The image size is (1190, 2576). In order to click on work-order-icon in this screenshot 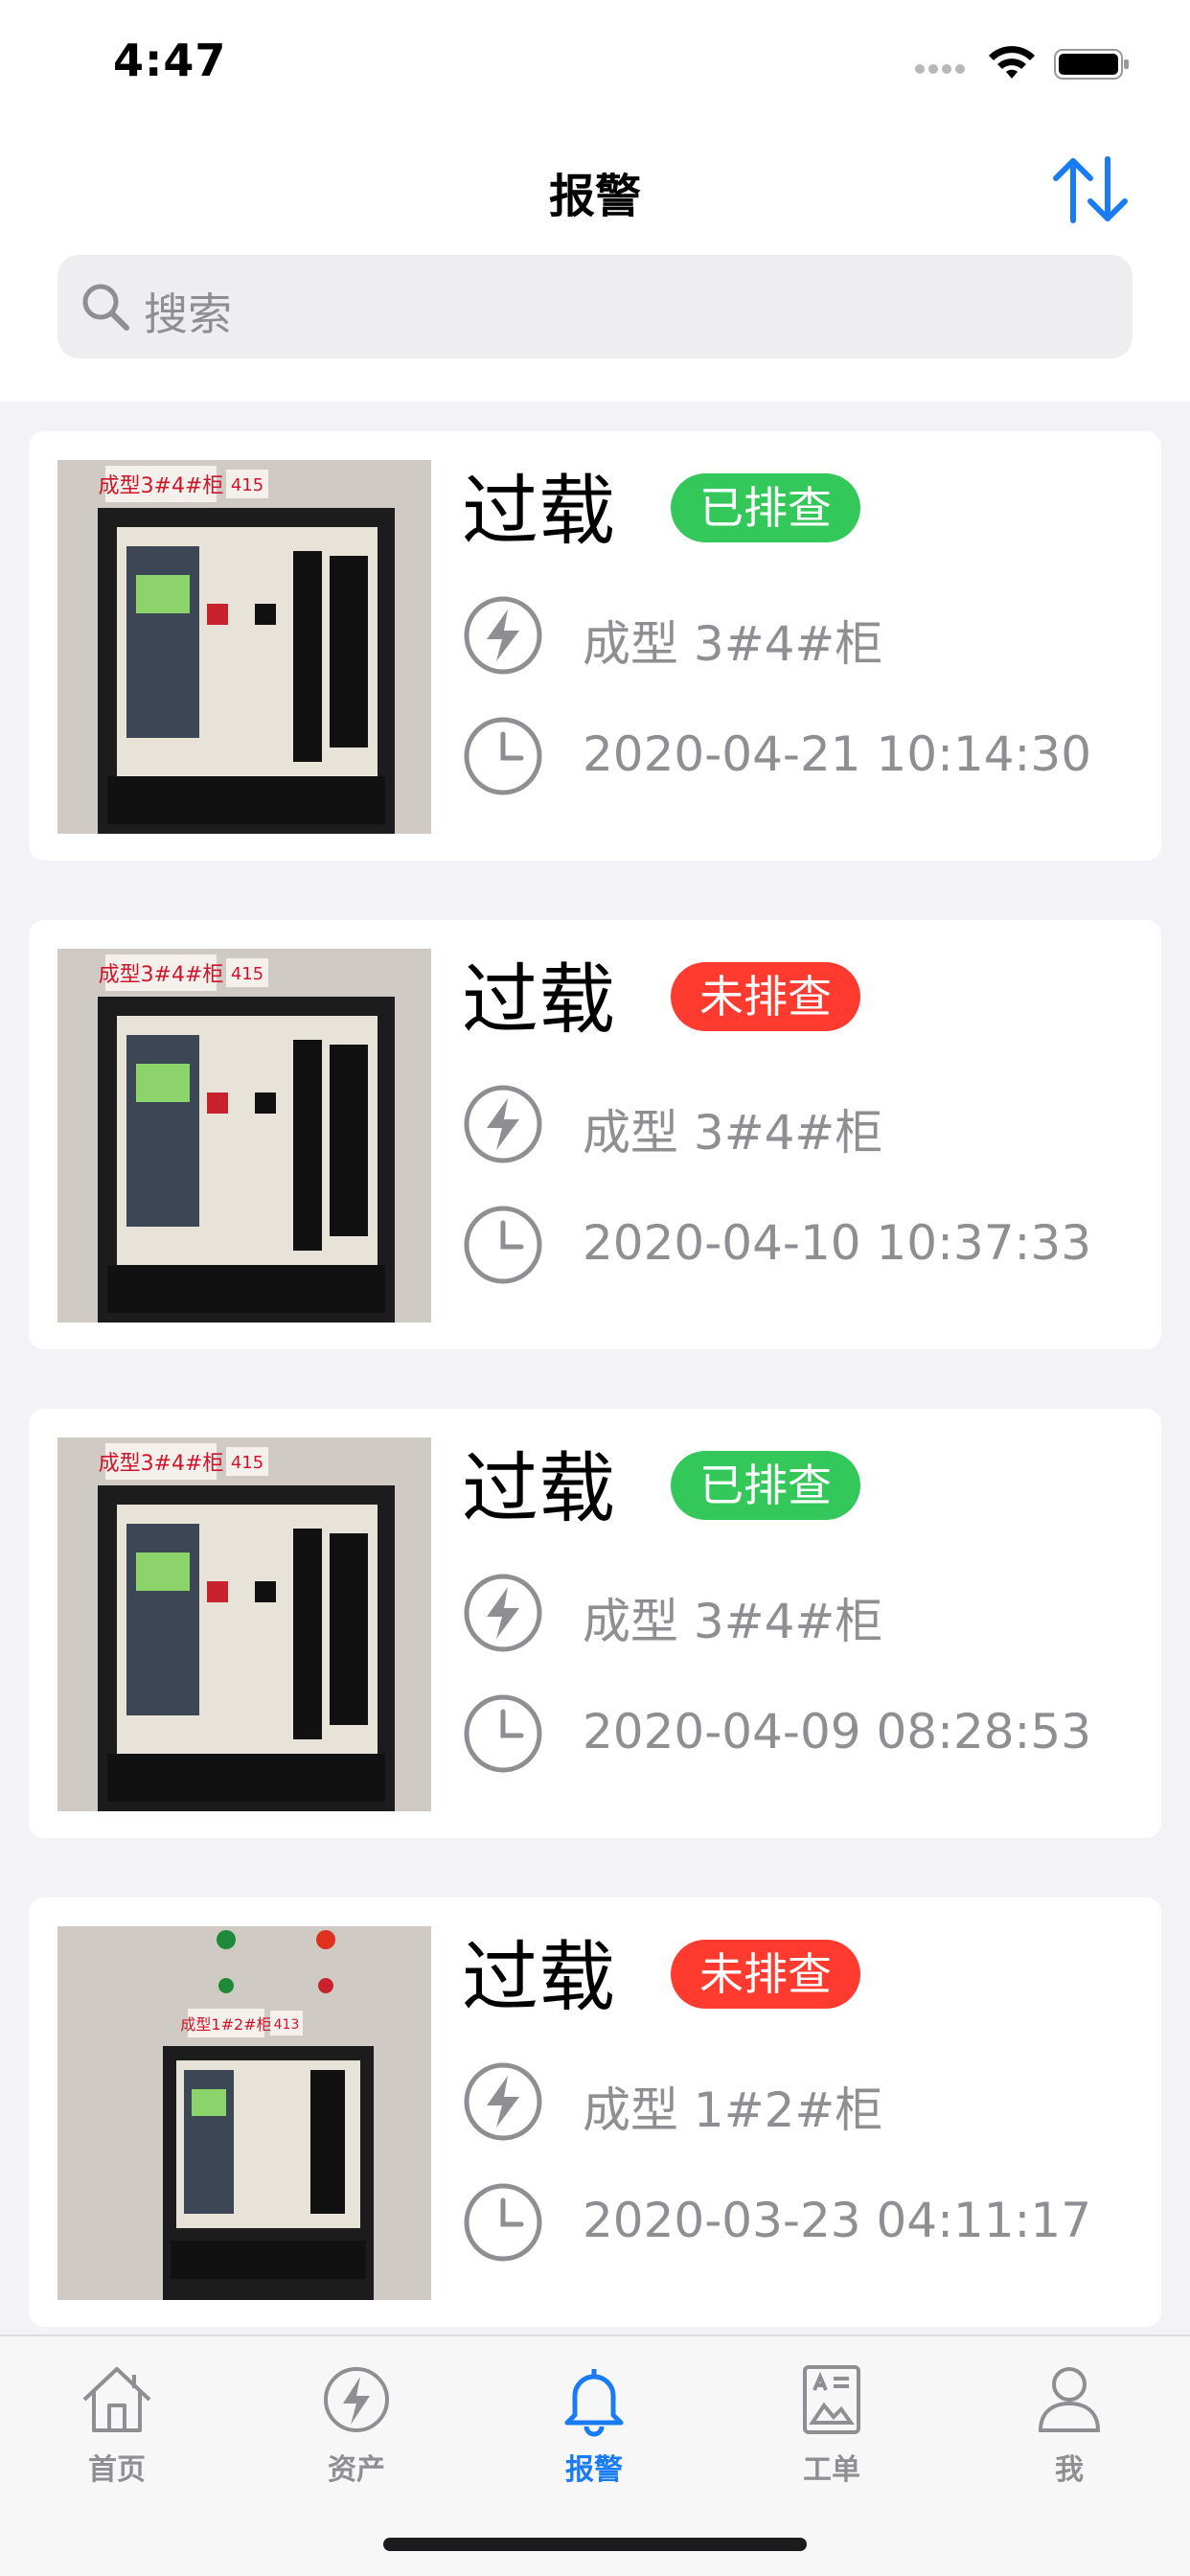, I will do `click(832, 2399)`.